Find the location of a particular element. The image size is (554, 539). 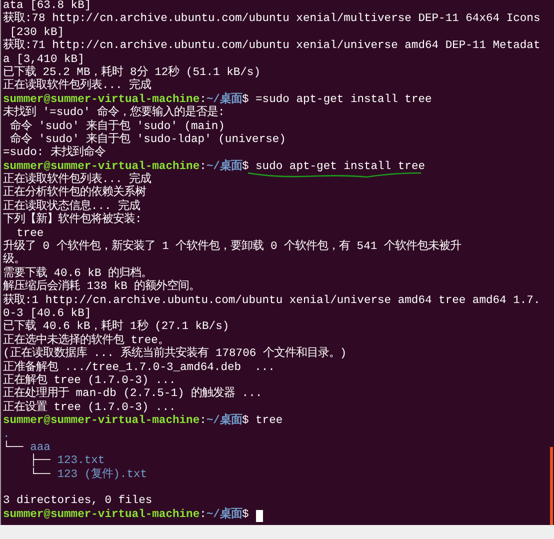

command-text: sudo apt-get install tree is located at coordinates (341, 167).